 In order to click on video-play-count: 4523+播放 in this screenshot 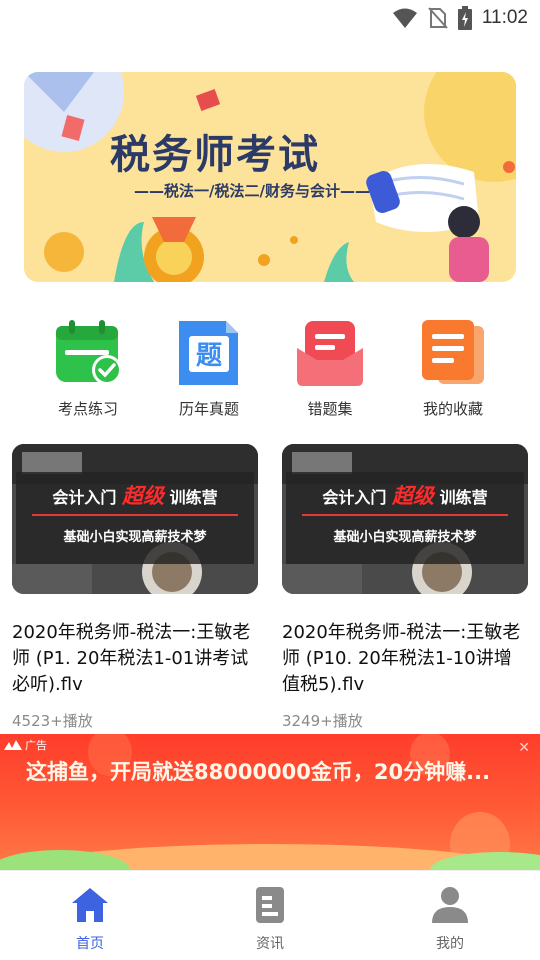, I will do `click(52, 721)`.